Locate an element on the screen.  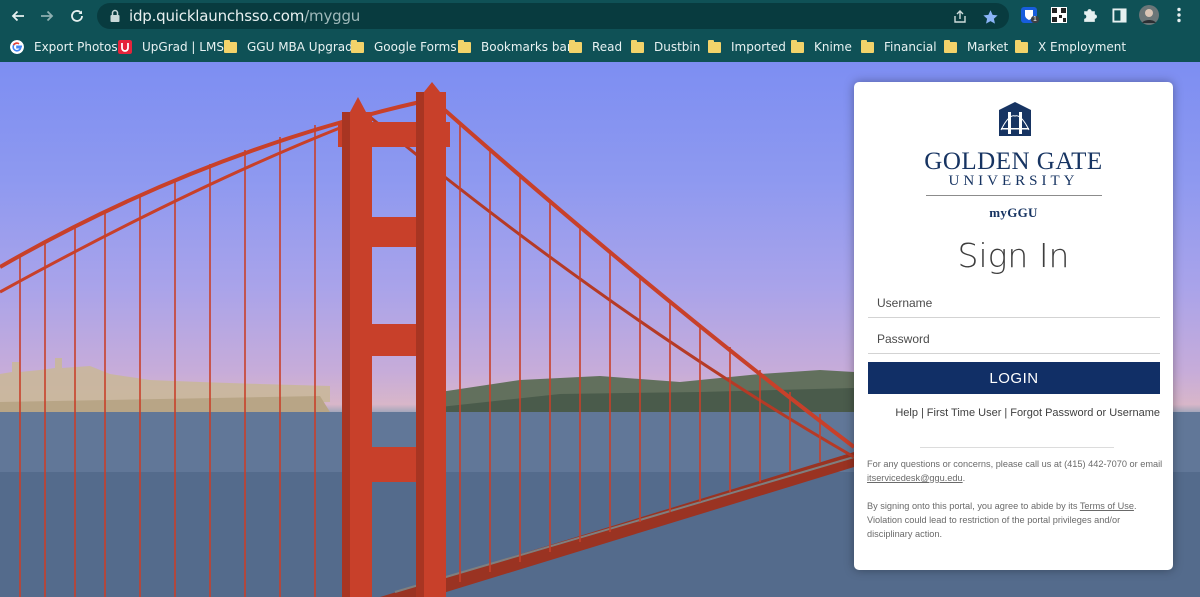
bookmark-label: UpGrad | LMS is located at coordinates (183, 47).